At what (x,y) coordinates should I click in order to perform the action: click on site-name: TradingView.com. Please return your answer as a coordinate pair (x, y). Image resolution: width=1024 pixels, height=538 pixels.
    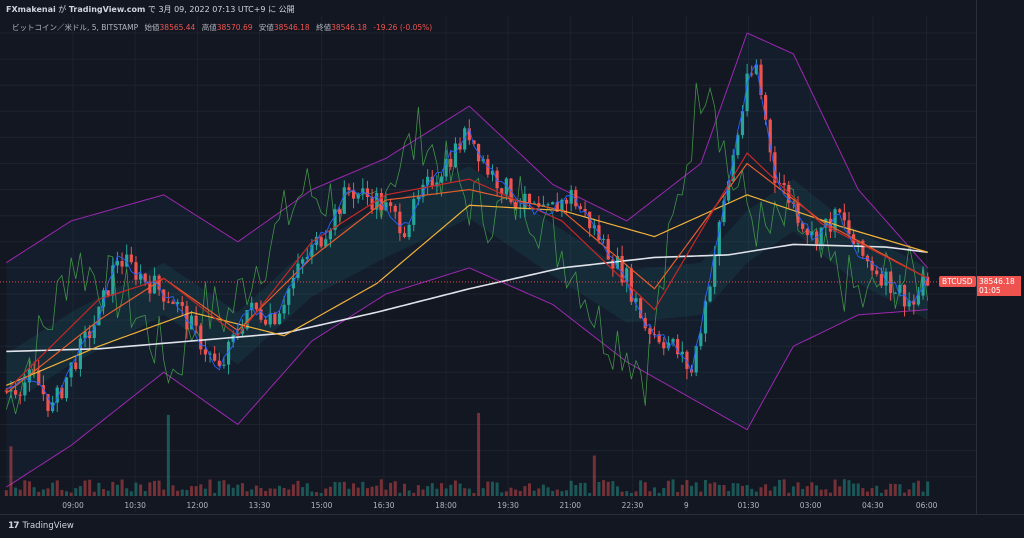
    Looking at the image, I should click on (107, 9).